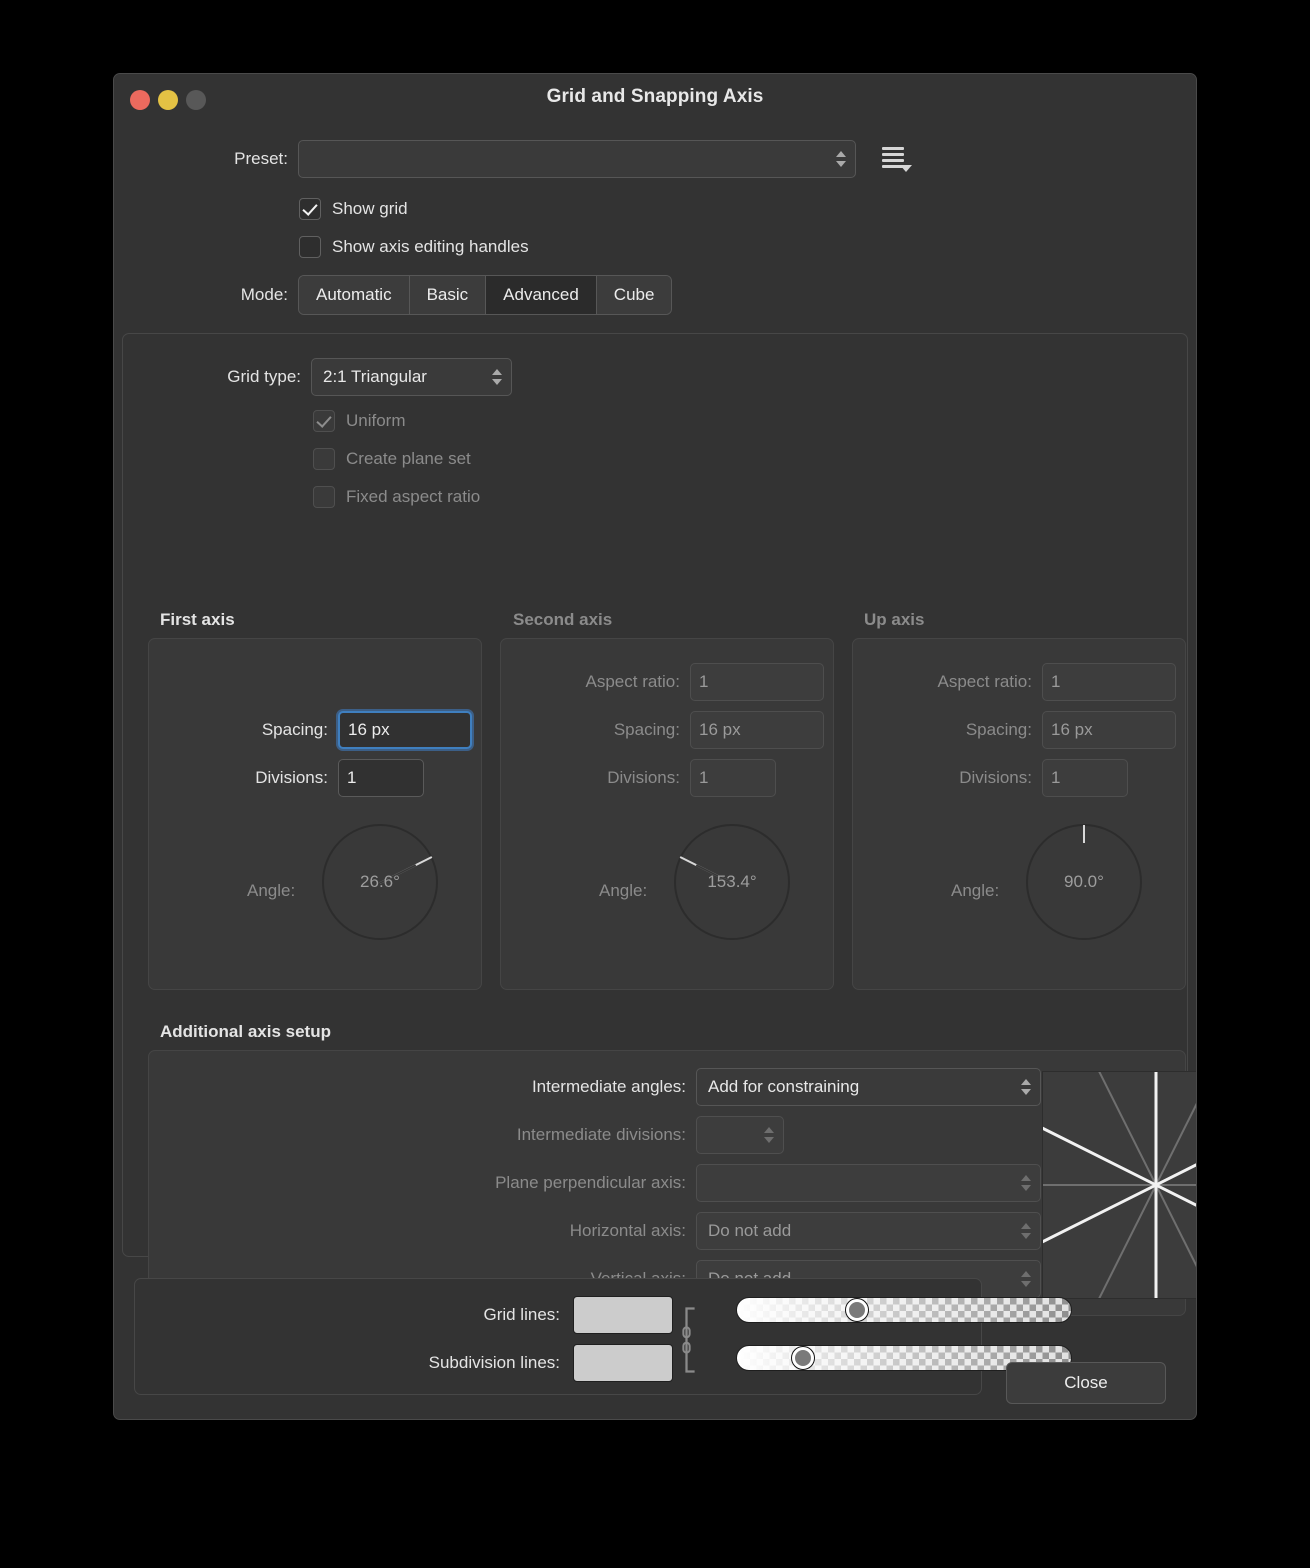 Image resolution: width=1310 pixels, height=1568 pixels. What do you see at coordinates (667, 730) in the screenshot?
I see `second-axis-spacing-row: Spacing: 16 px` at bounding box center [667, 730].